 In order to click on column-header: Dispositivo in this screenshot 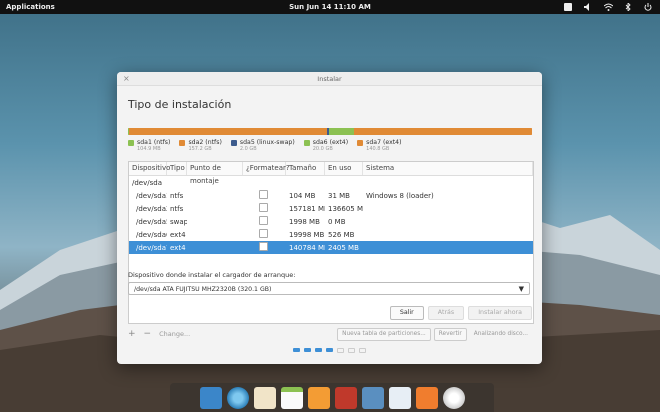, I will do `click(149, 168)`.